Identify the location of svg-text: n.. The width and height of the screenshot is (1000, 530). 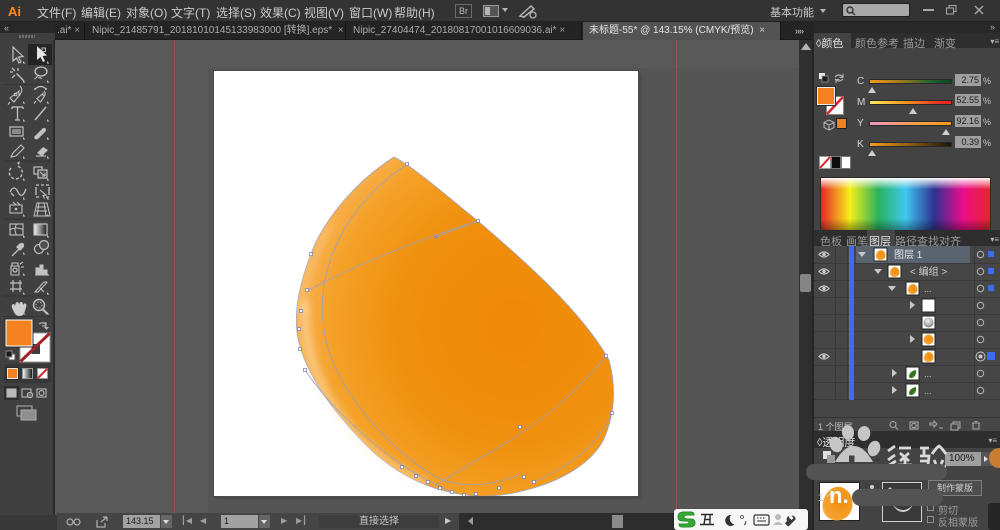
(839, 495).